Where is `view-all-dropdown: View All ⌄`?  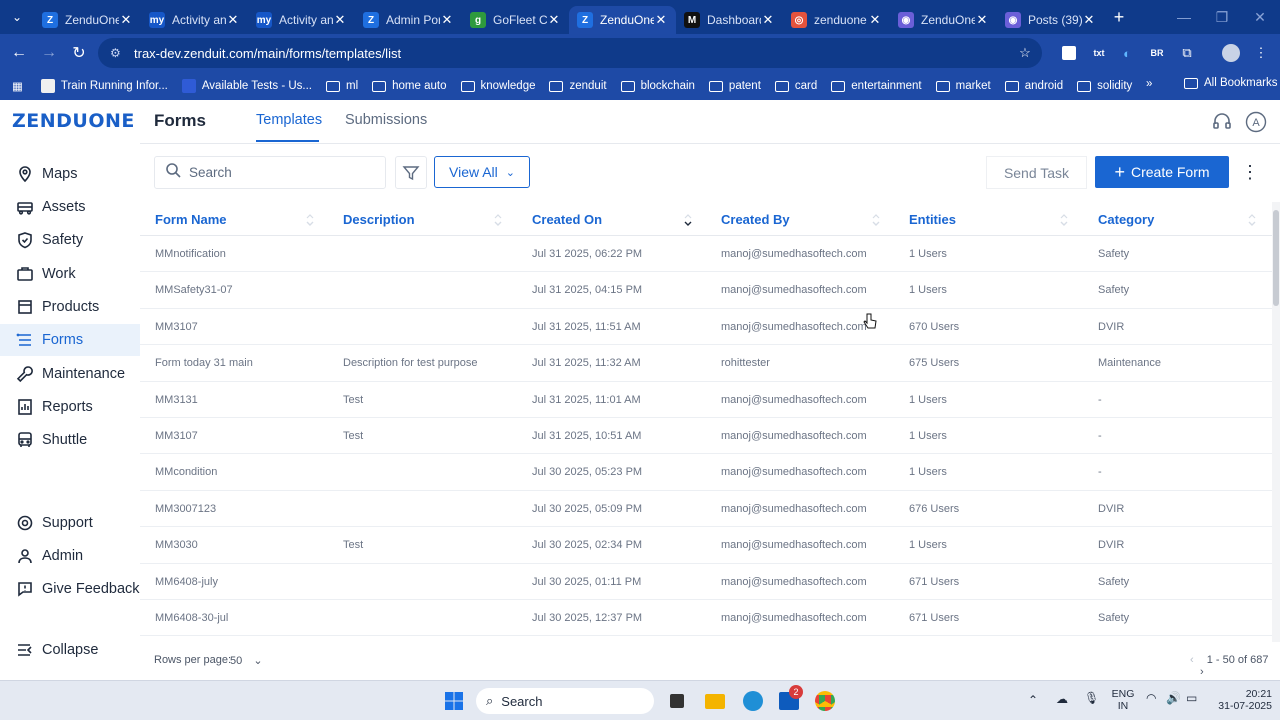 view-all-dropdown: View All ⌄ is located at coordinates (482, 172).